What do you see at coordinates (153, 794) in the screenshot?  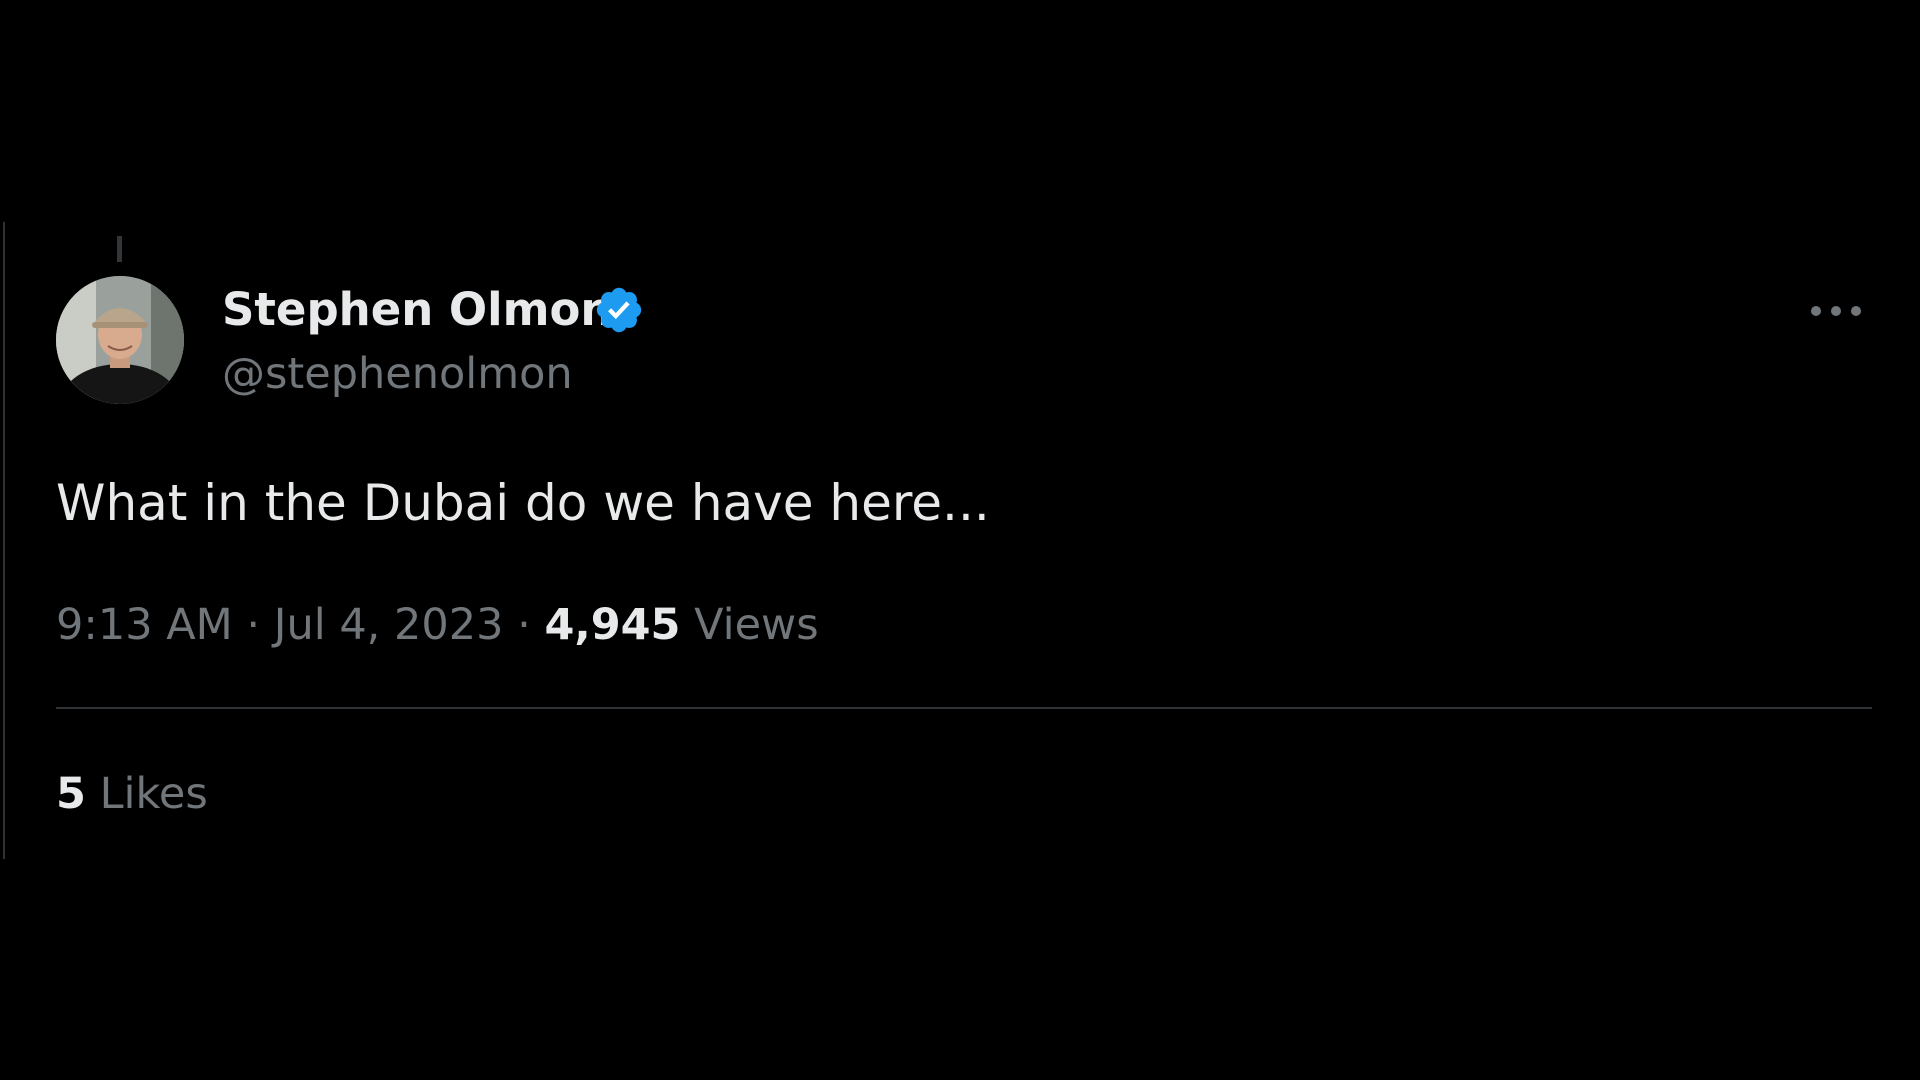 I see `likes-label: Likes` at bounding box center [153, 794].